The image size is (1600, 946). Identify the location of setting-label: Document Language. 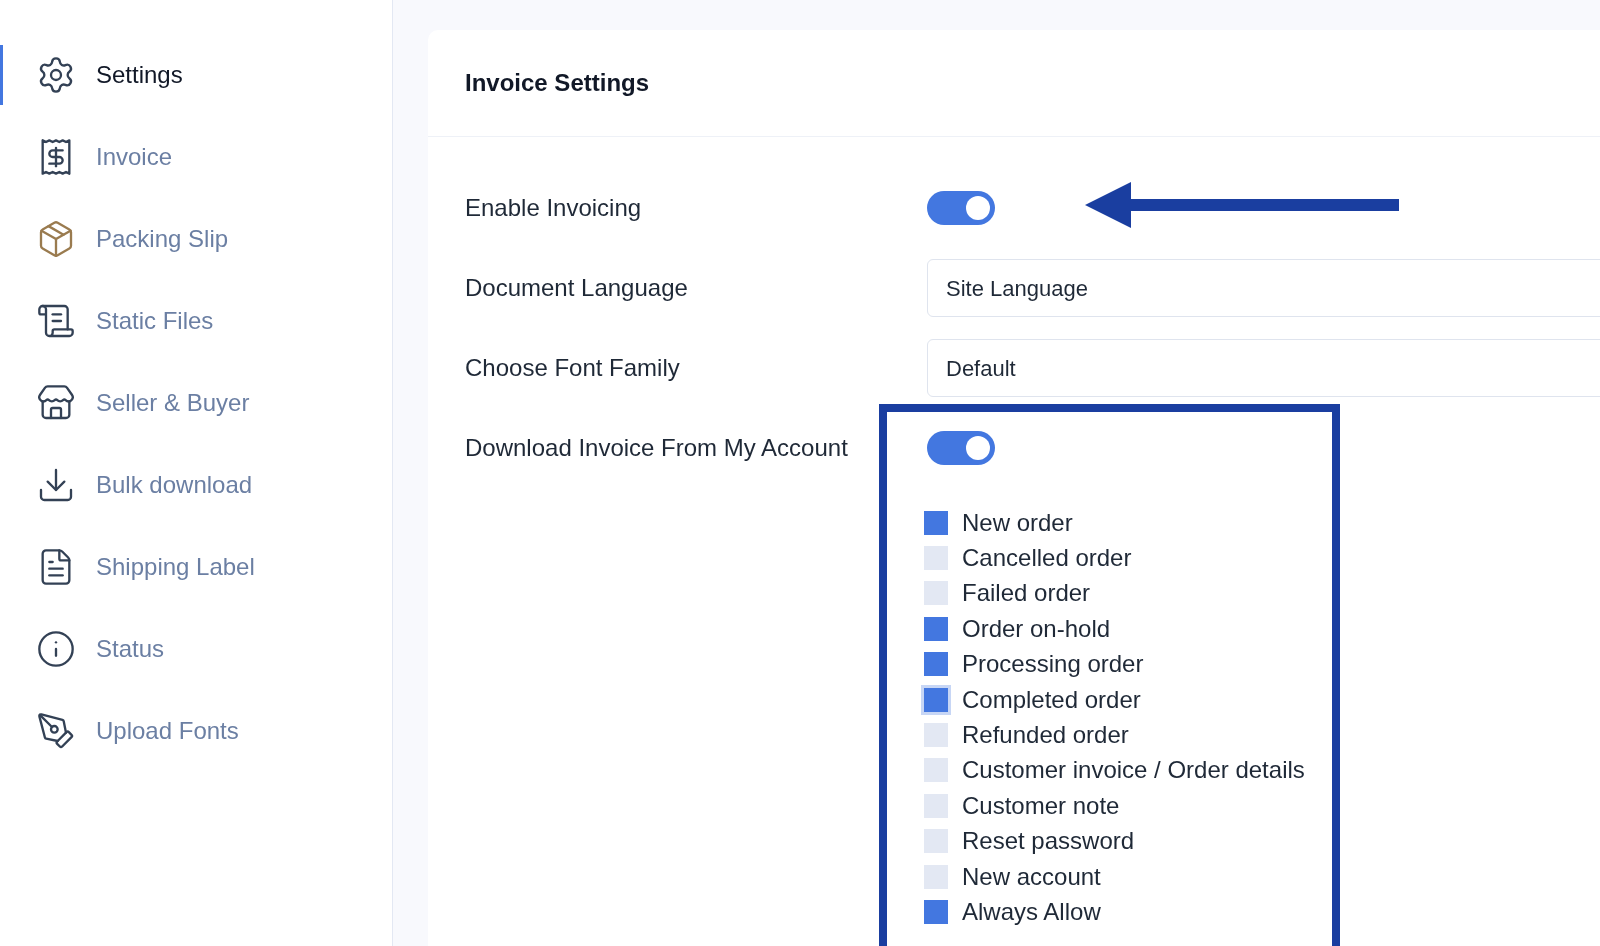
(577, 288).